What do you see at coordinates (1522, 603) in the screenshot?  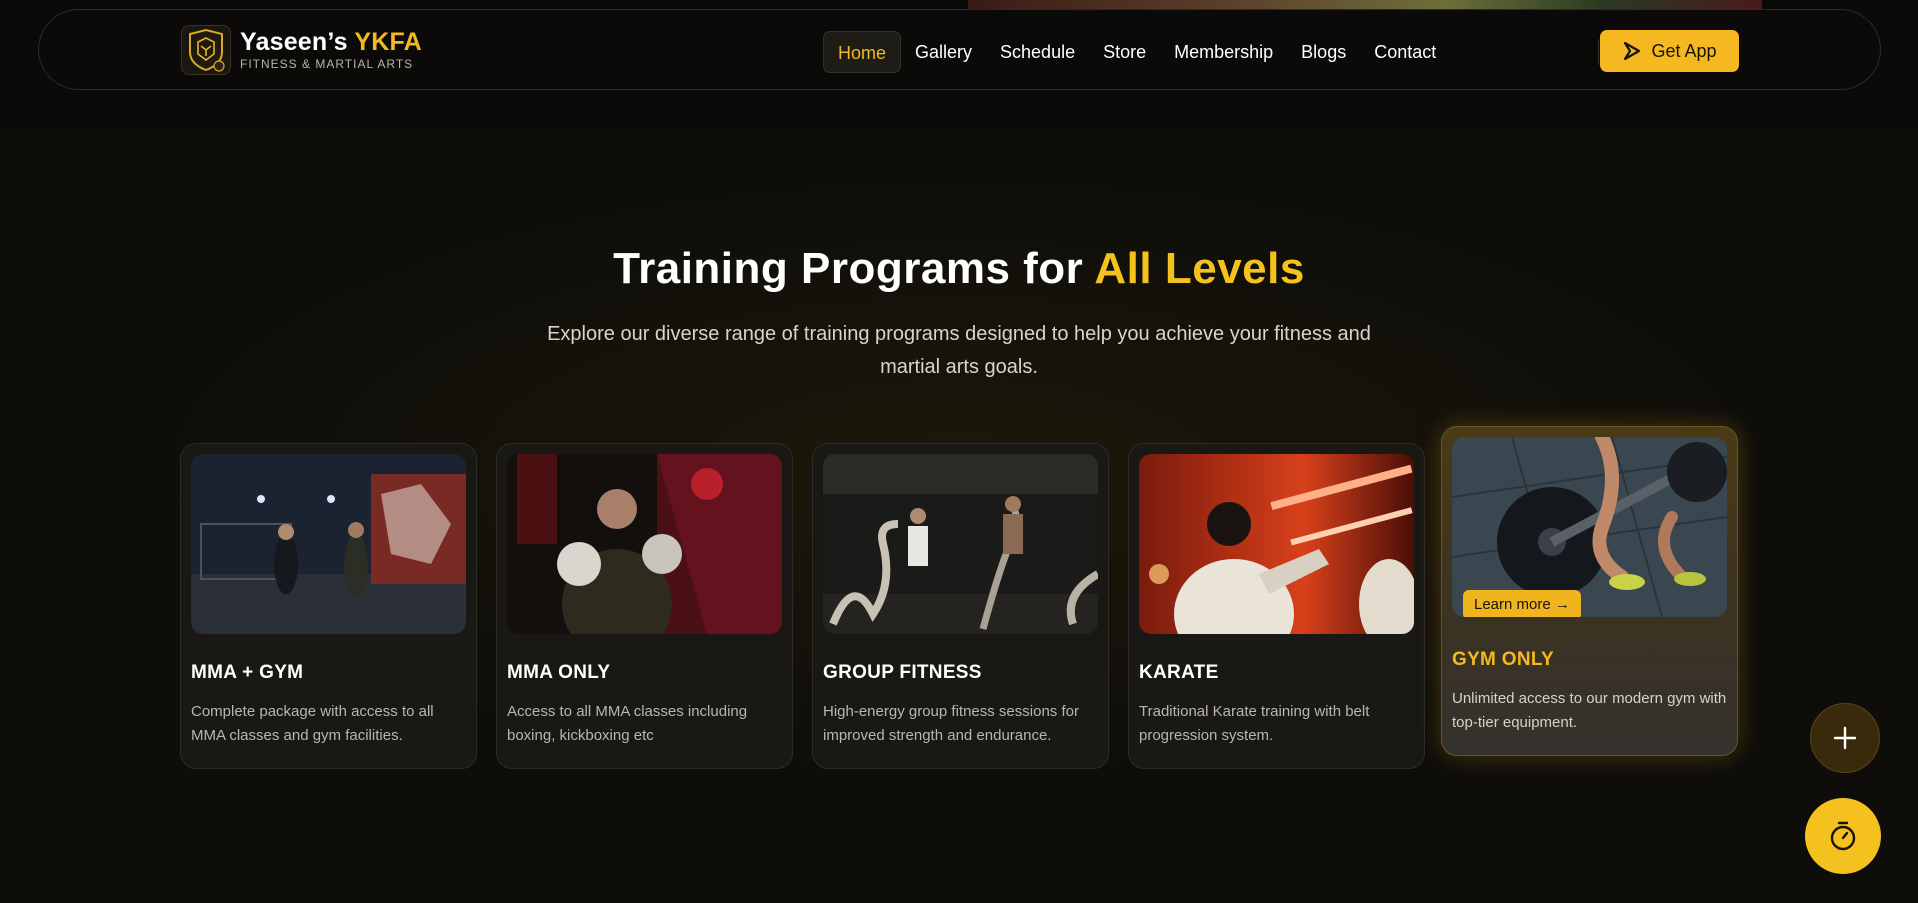 I see `learn-more-button: Learn more →` at bounding box center [1522, 603].